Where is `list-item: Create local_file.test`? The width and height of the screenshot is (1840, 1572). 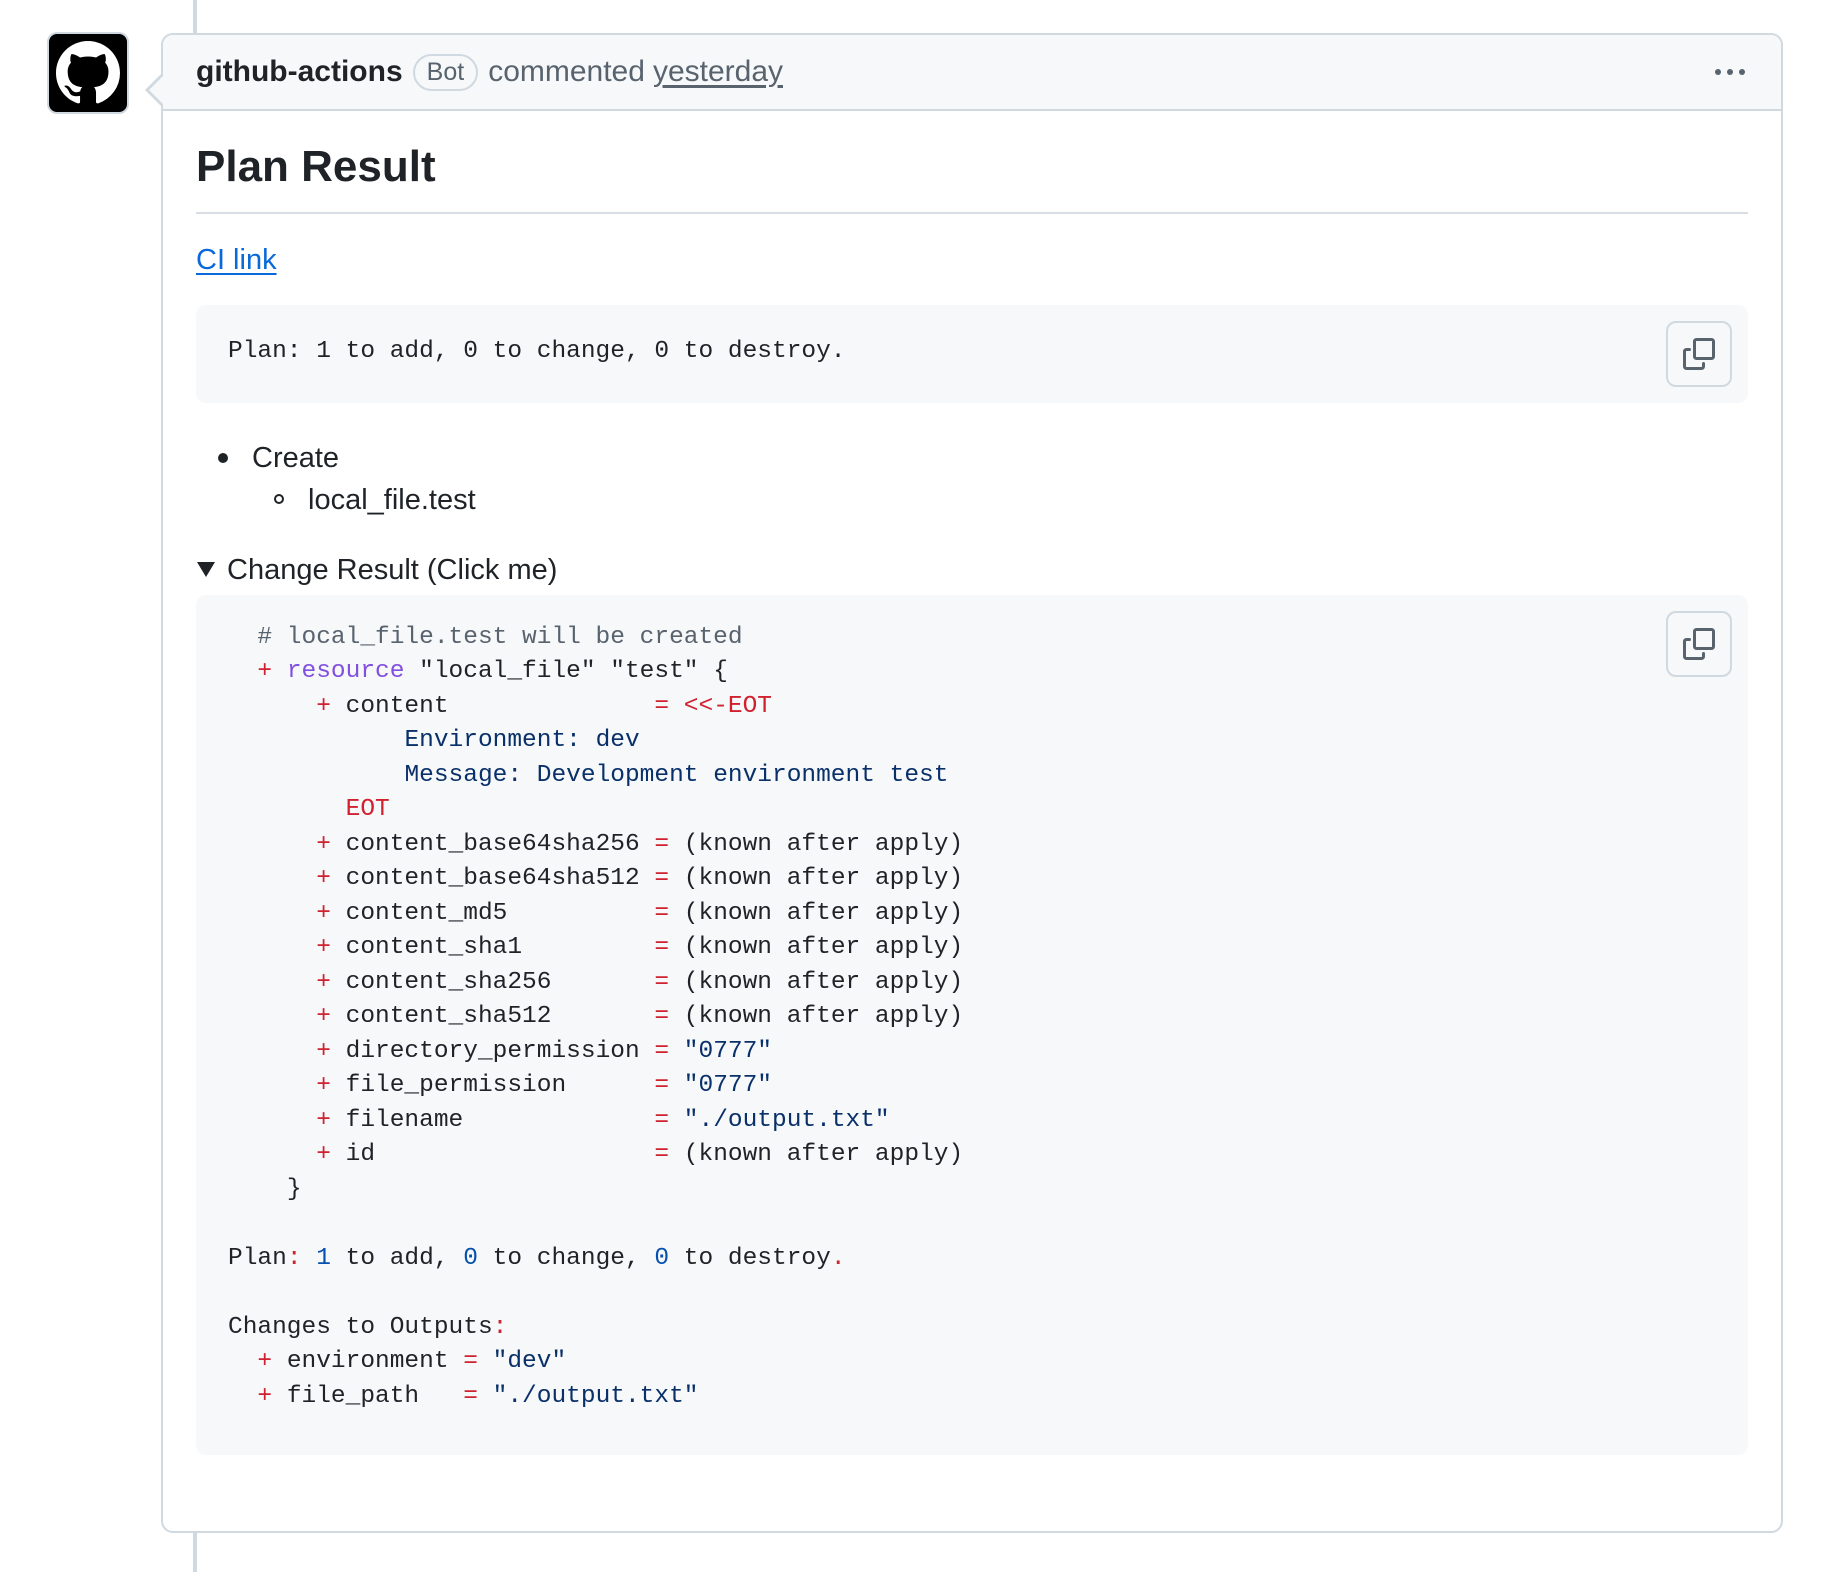 list-item: Create local_file.test is located at coordinates (972, 479).